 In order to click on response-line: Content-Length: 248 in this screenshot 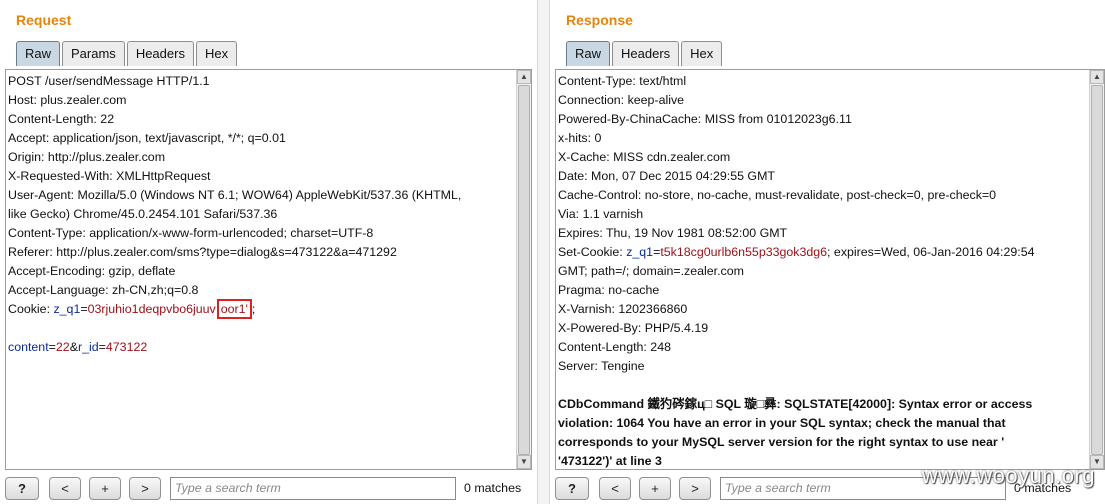, I will do `click(614, 347)`.